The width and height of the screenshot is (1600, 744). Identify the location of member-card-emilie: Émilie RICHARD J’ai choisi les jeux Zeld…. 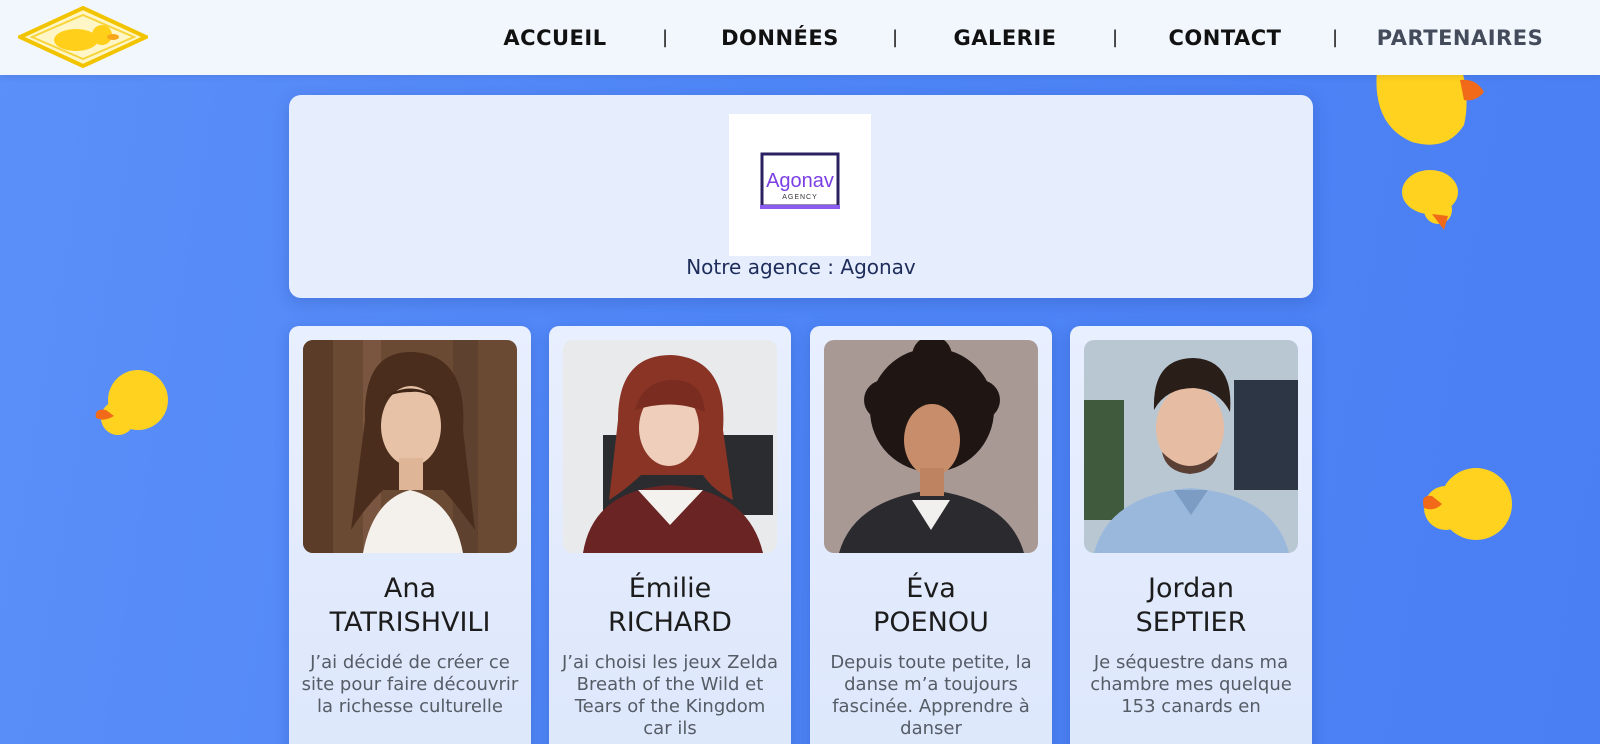
(670, 535).